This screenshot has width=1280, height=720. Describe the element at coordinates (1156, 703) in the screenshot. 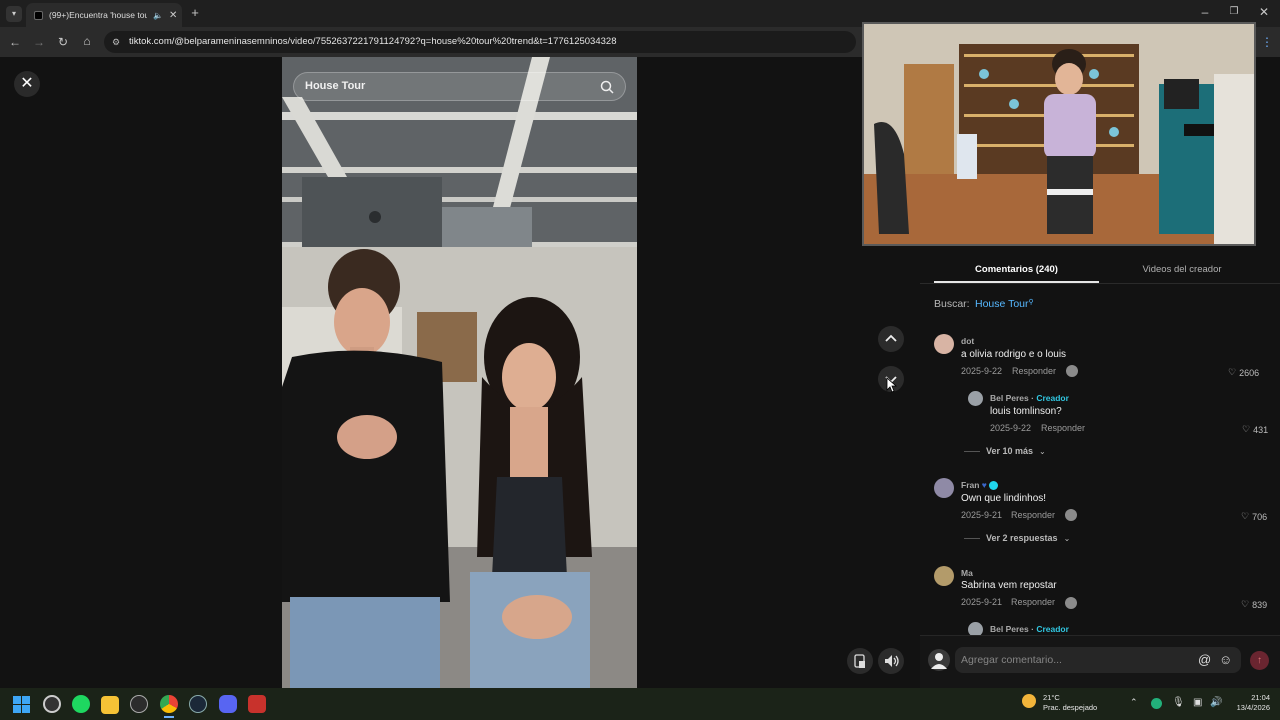

I see `defender-icon` at that location.